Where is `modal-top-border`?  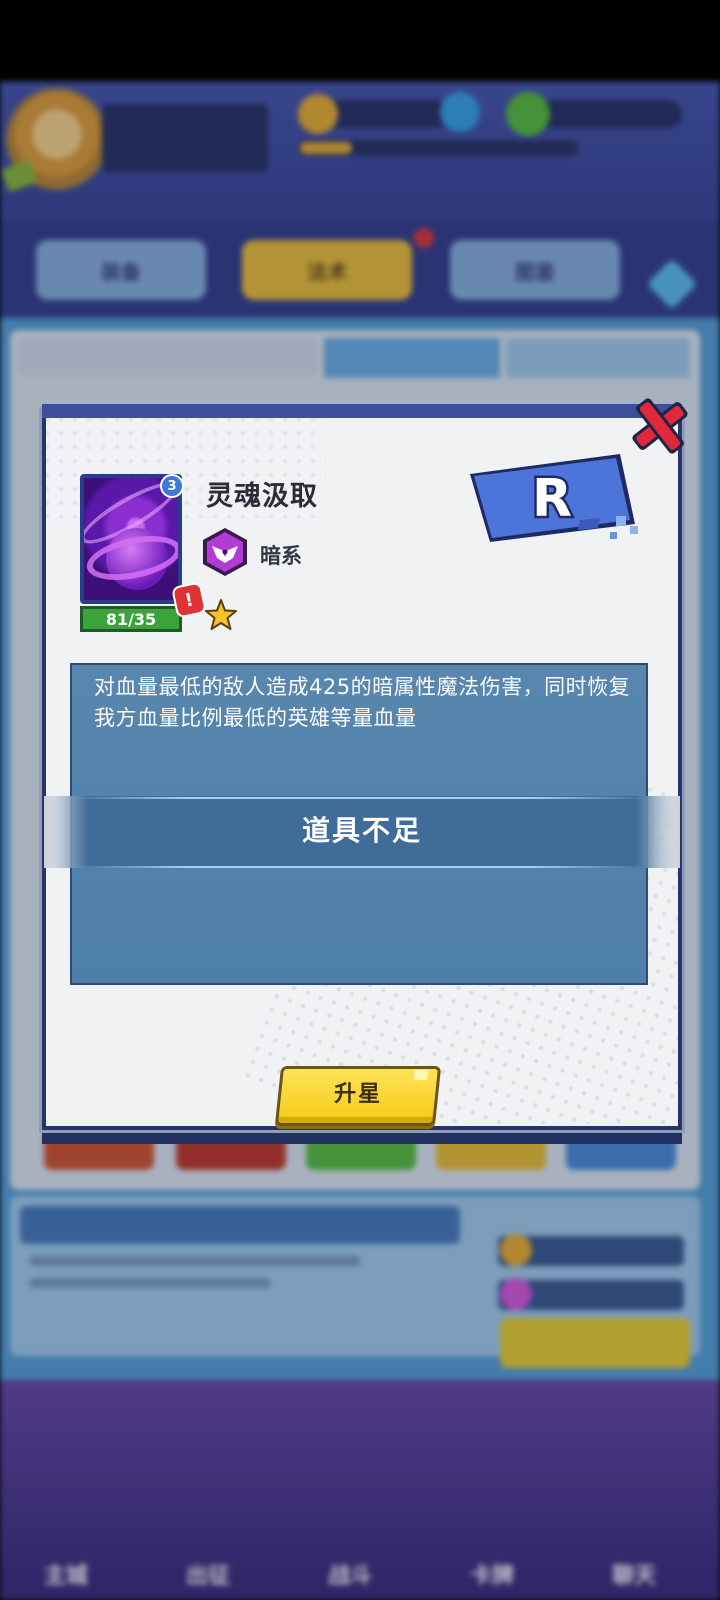
modal-top-border is located at coordinates (362, 411).